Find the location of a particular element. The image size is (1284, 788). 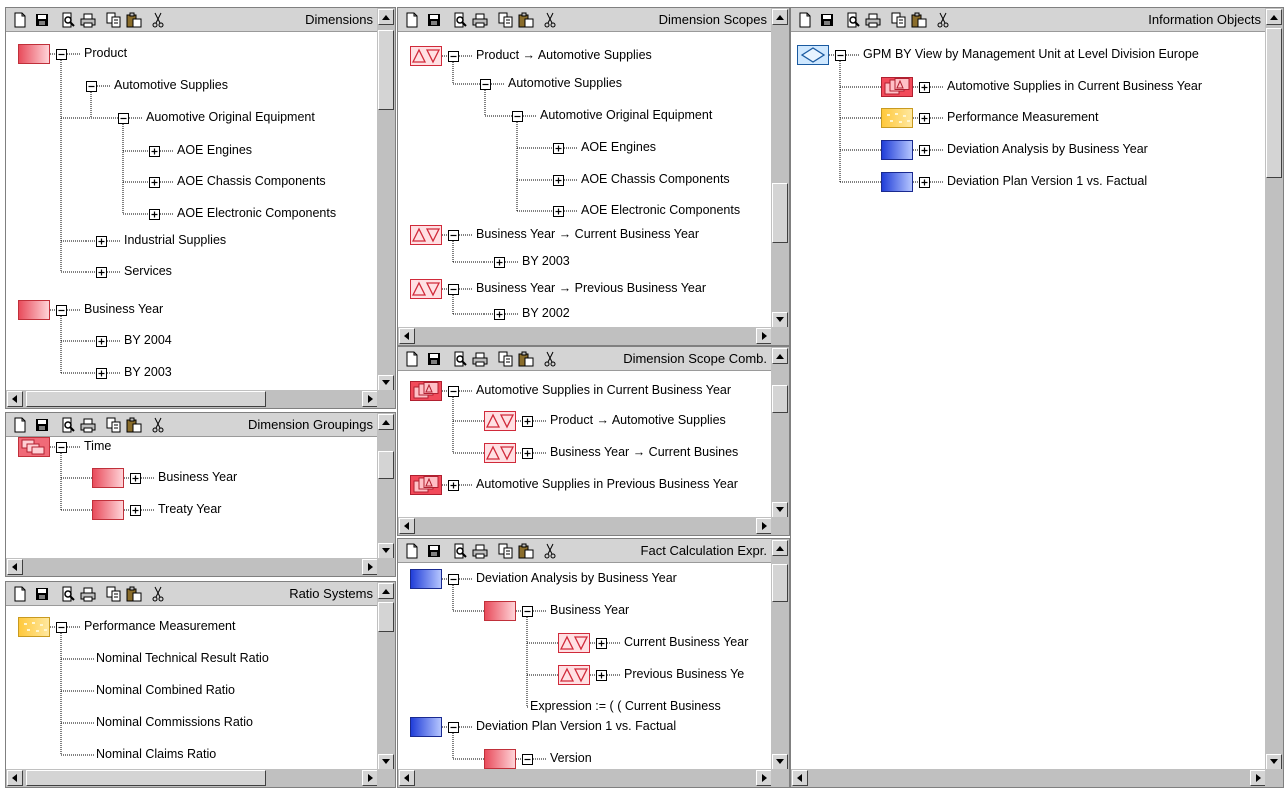

tree-node-label: Performance Measurement is located at coordinates (1022, 117).